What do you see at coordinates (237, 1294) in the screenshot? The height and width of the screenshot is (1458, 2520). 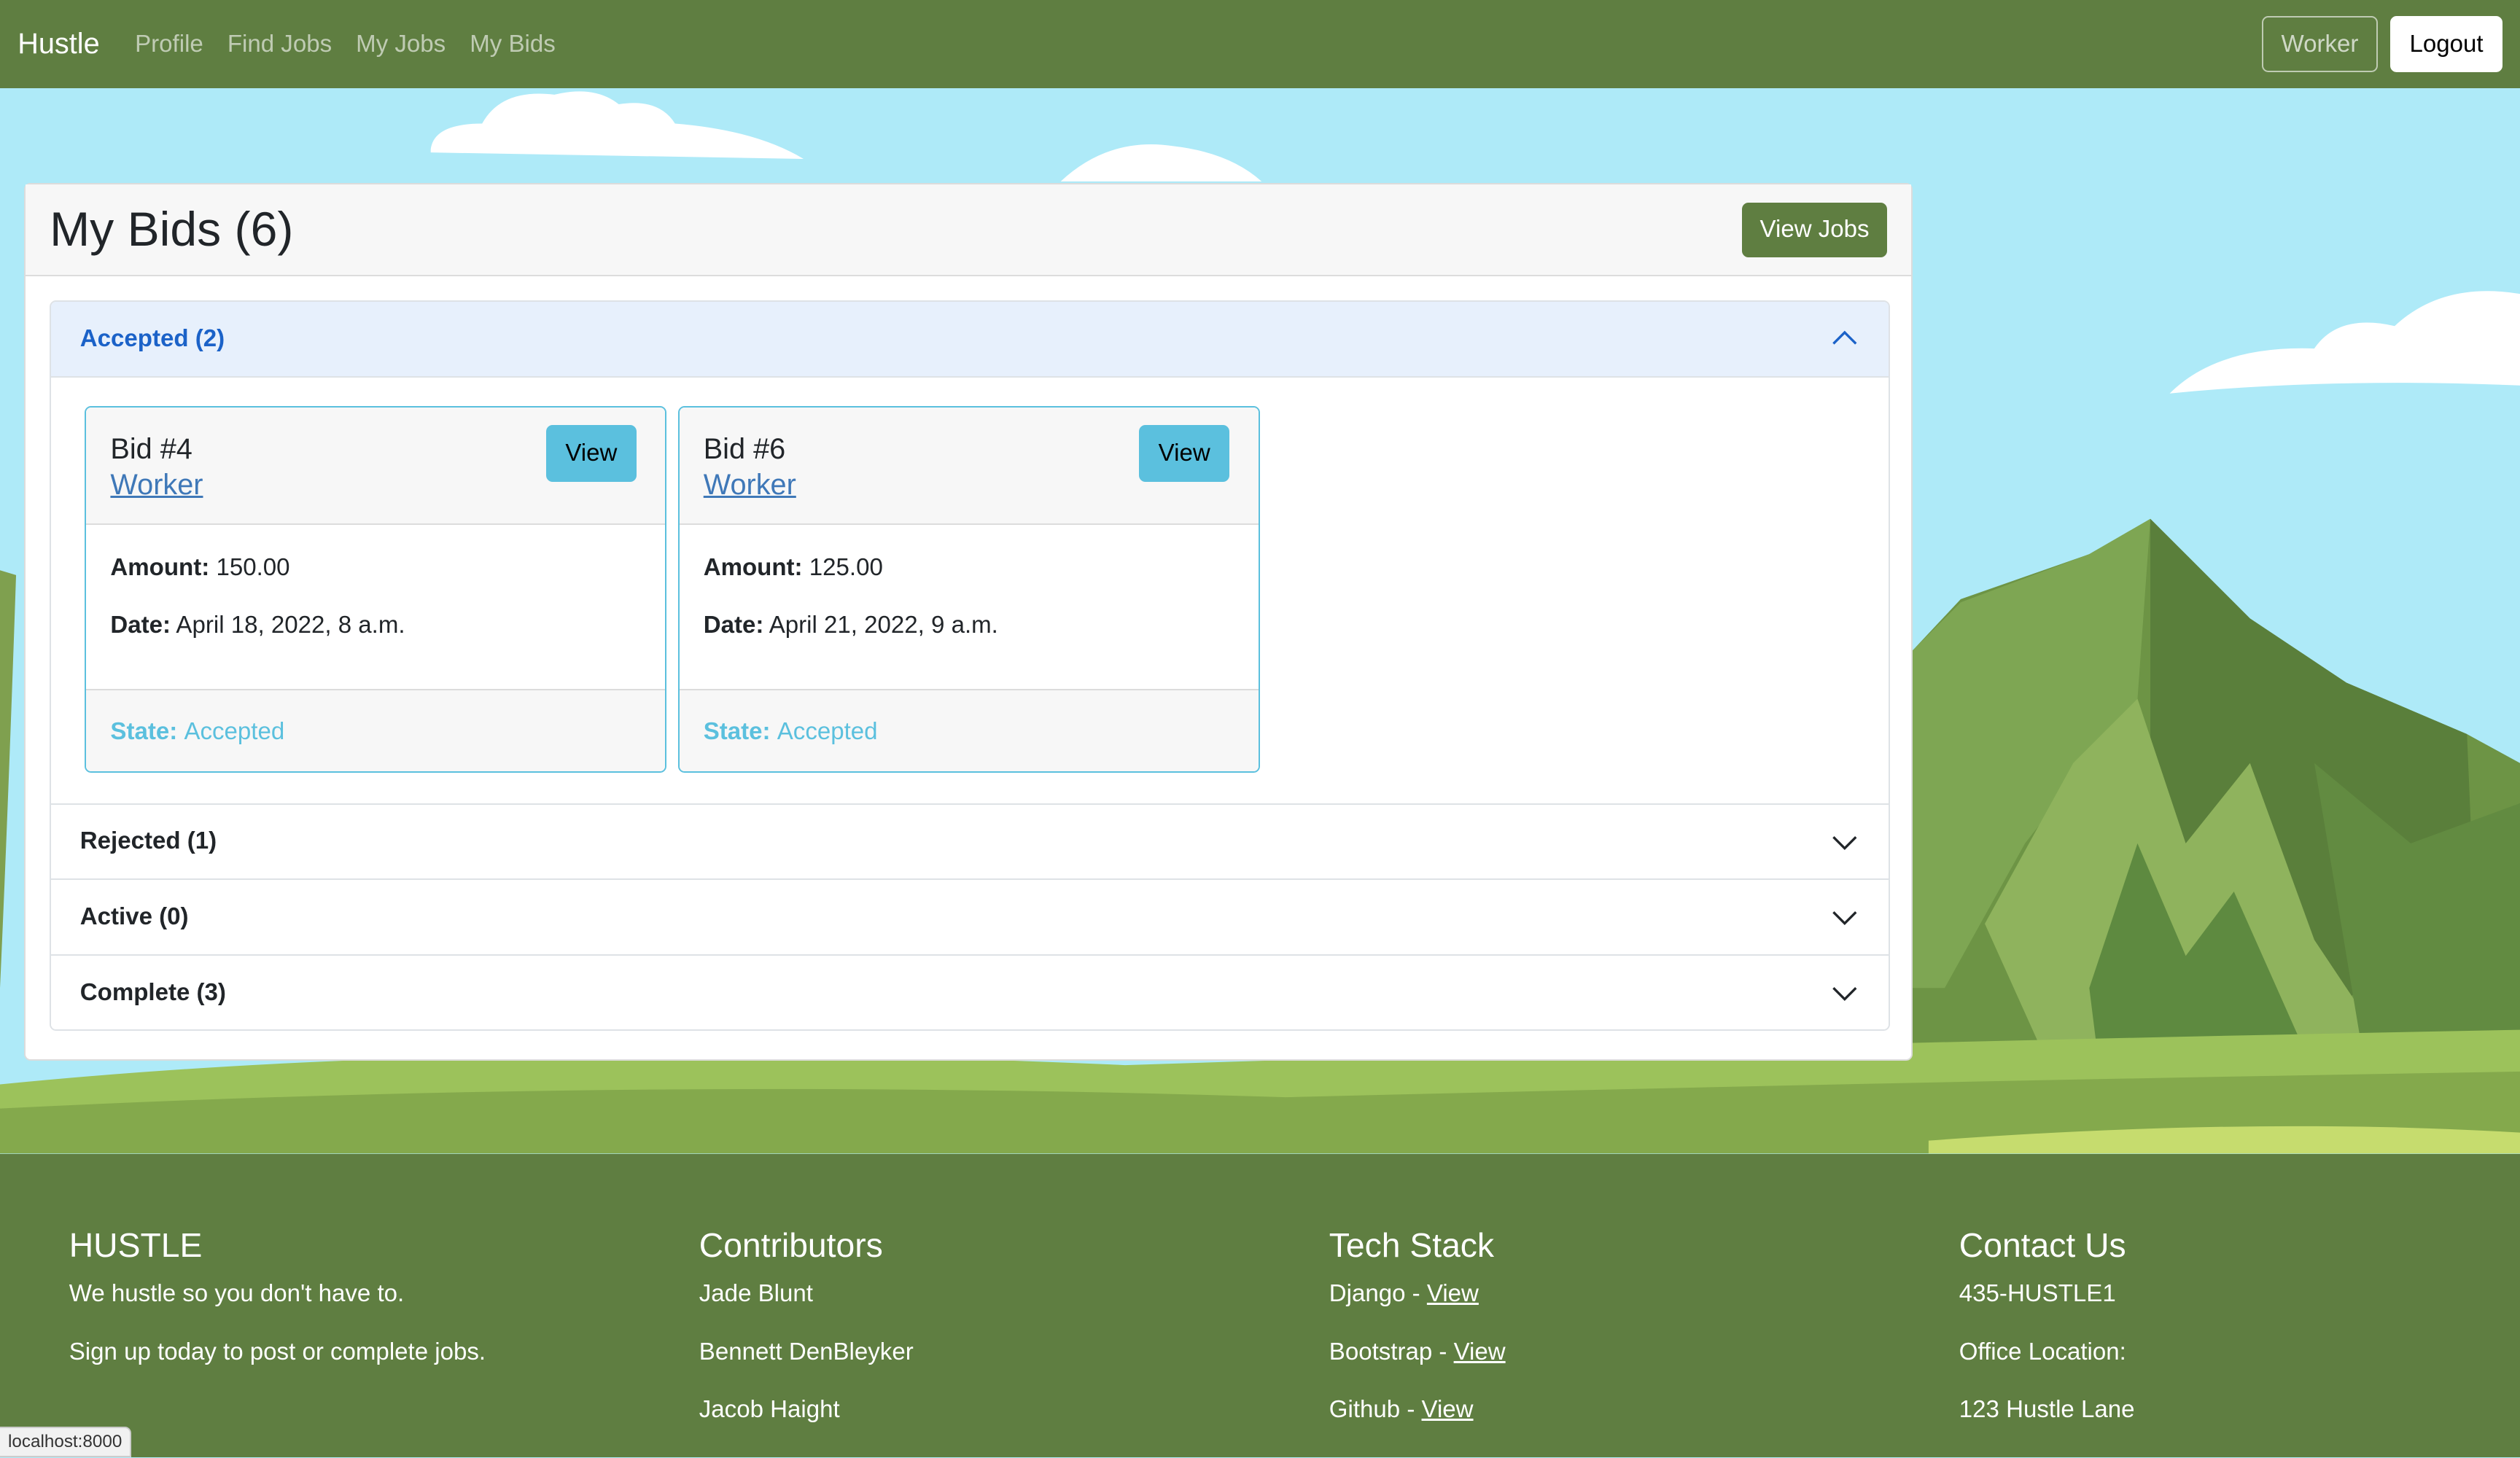 I see `footer-tagline: We hustle so you don't have to.` at bounding box center [237, 1294].